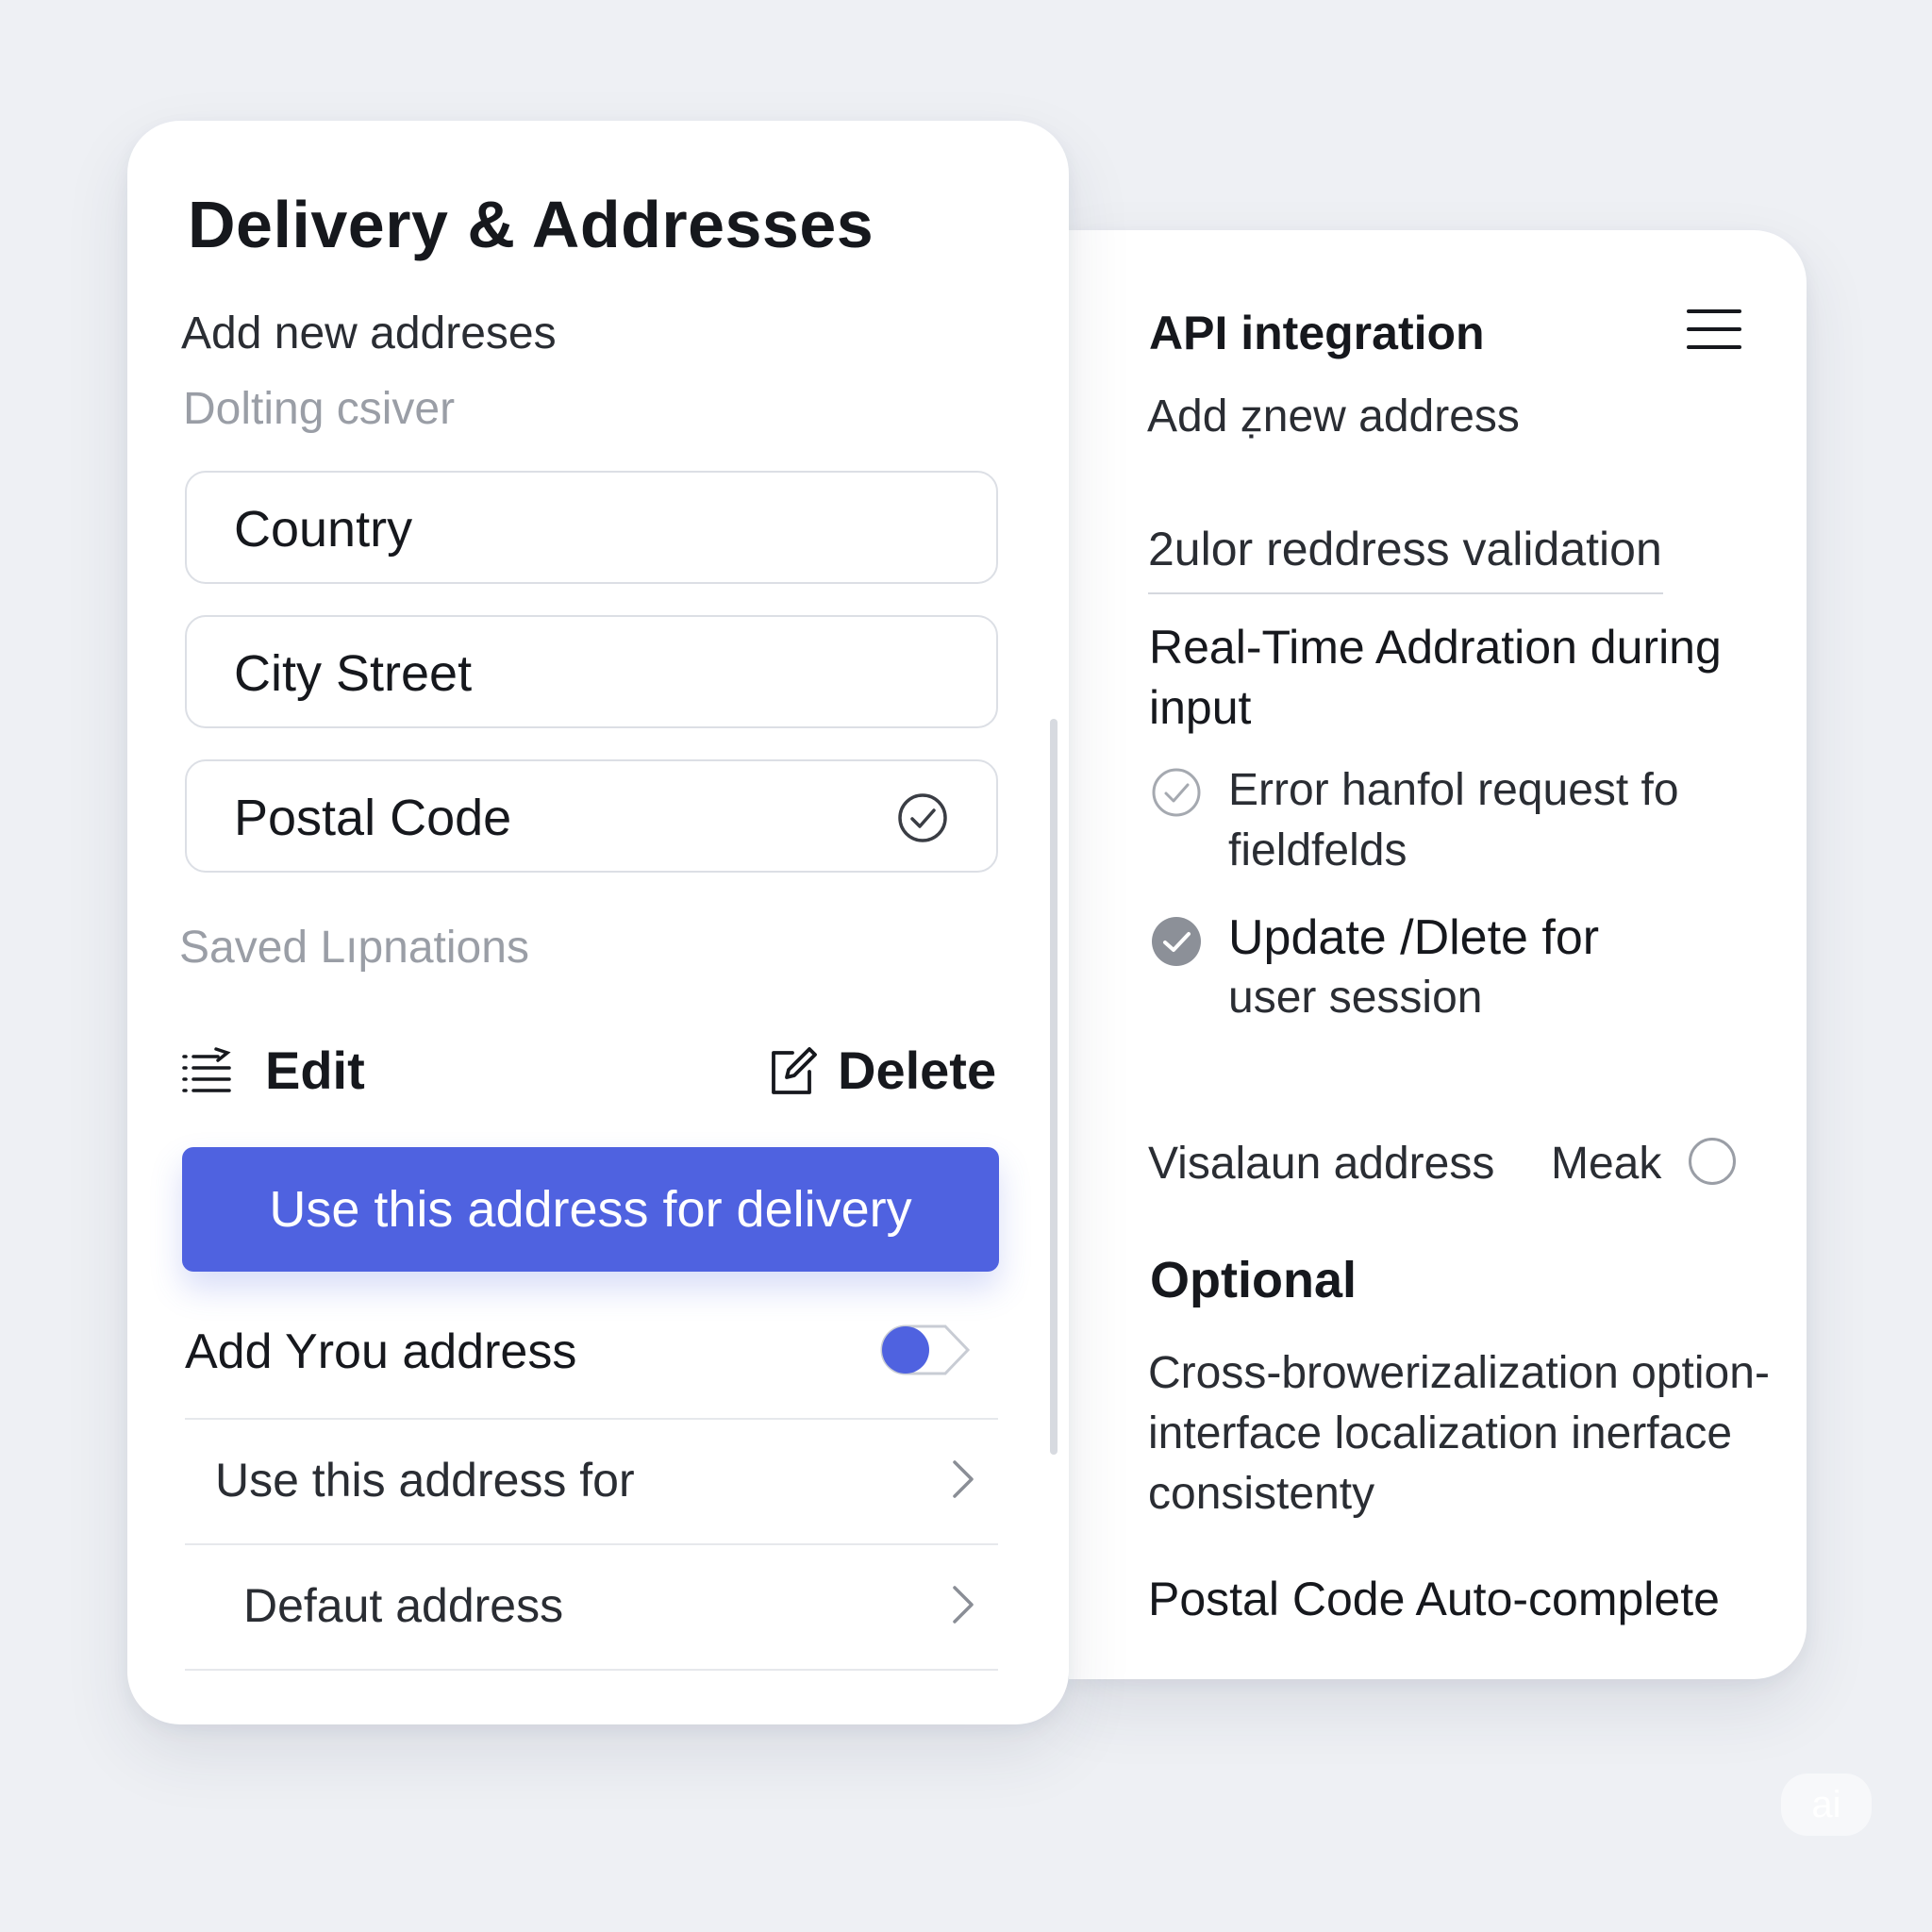 This screenshot has height=1932, width=1932. What do you see at coordinates (206, 1071) in the screenshot?
I see `list-edit-icon` at bounding box center [206, 1071].